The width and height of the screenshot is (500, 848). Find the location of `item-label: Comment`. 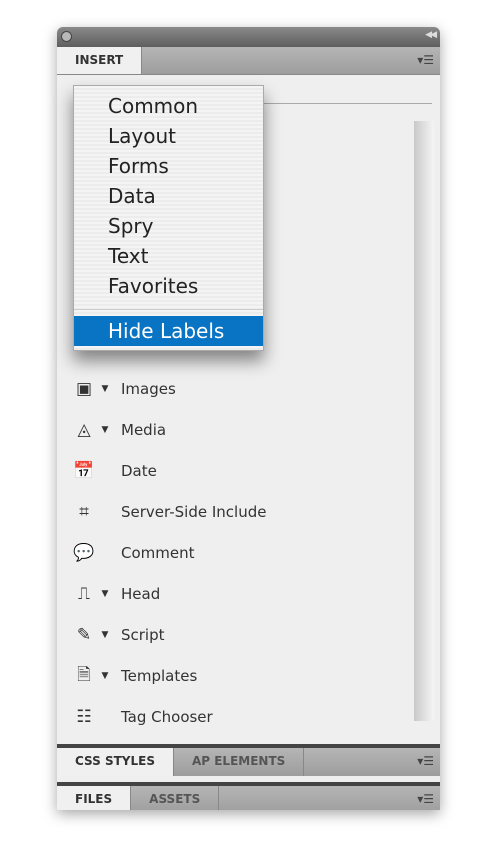

item-label: Comment is located at coordinates (158, 553).